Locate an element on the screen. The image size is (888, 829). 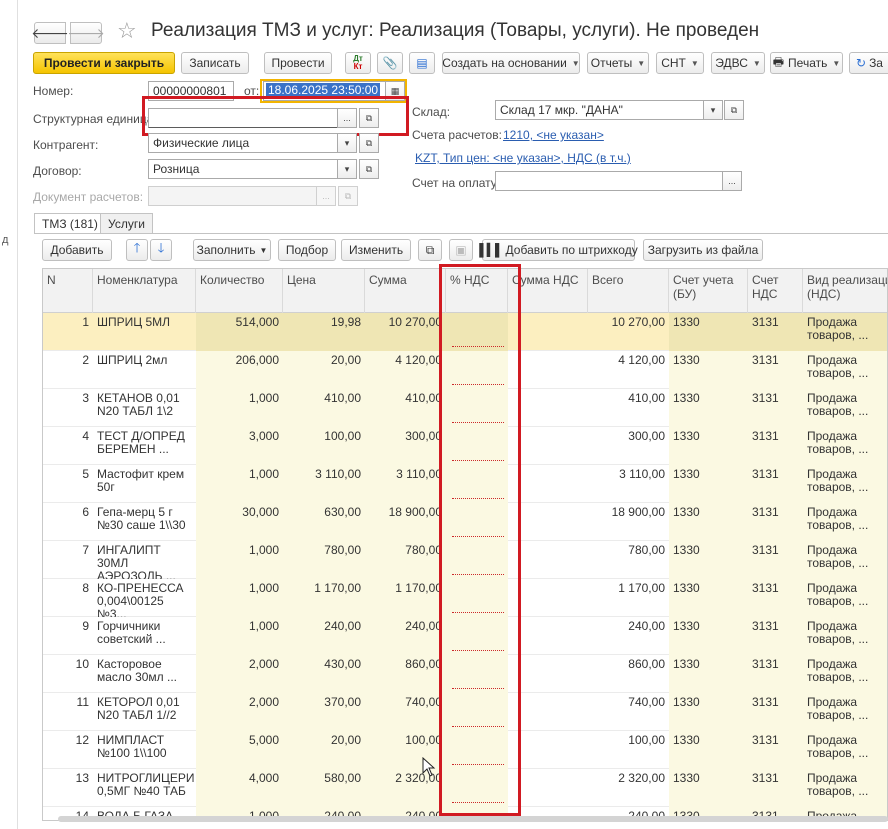
move-up-button: 🡑 is located at coordinates (137, 250).